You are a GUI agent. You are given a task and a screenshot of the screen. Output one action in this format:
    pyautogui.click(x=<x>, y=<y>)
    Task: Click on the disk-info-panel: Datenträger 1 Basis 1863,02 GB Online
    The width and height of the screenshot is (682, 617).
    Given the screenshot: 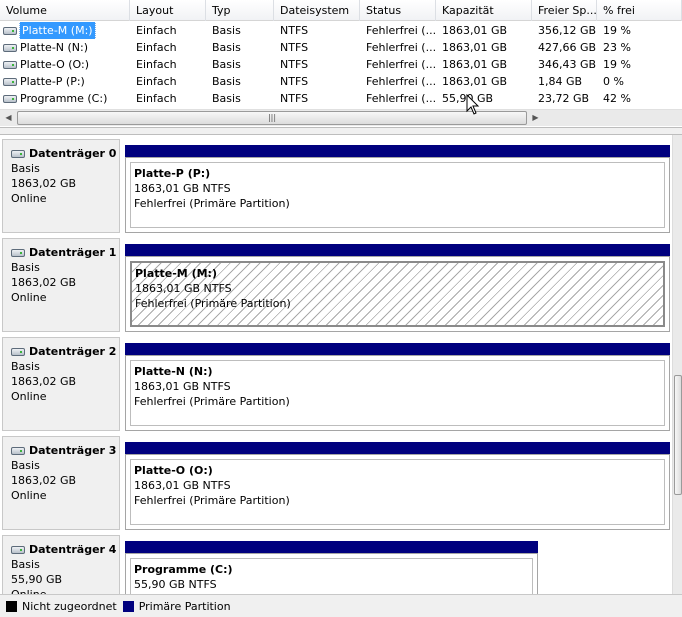 What is the action you would take?
    pyautogui.click(x=61, y=285)
    